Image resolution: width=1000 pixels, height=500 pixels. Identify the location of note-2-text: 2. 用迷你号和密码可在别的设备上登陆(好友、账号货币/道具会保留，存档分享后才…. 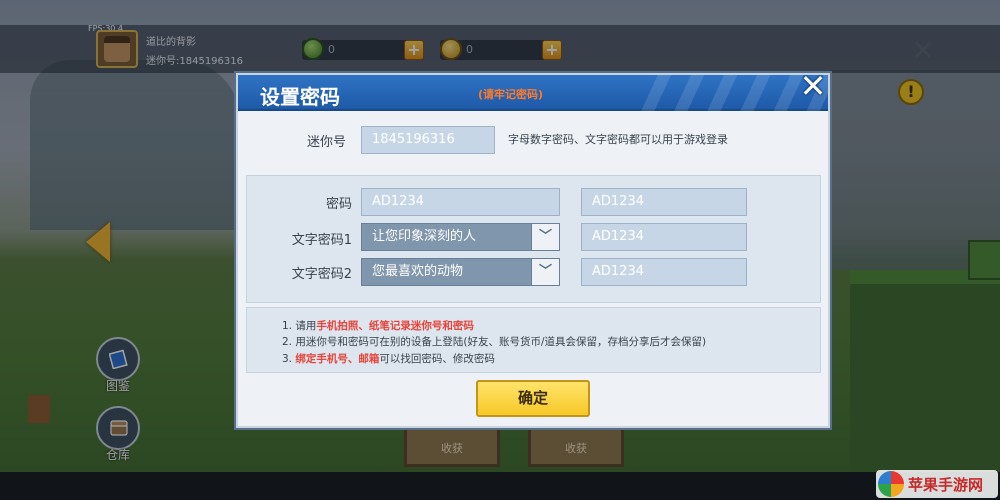
(494, 342).